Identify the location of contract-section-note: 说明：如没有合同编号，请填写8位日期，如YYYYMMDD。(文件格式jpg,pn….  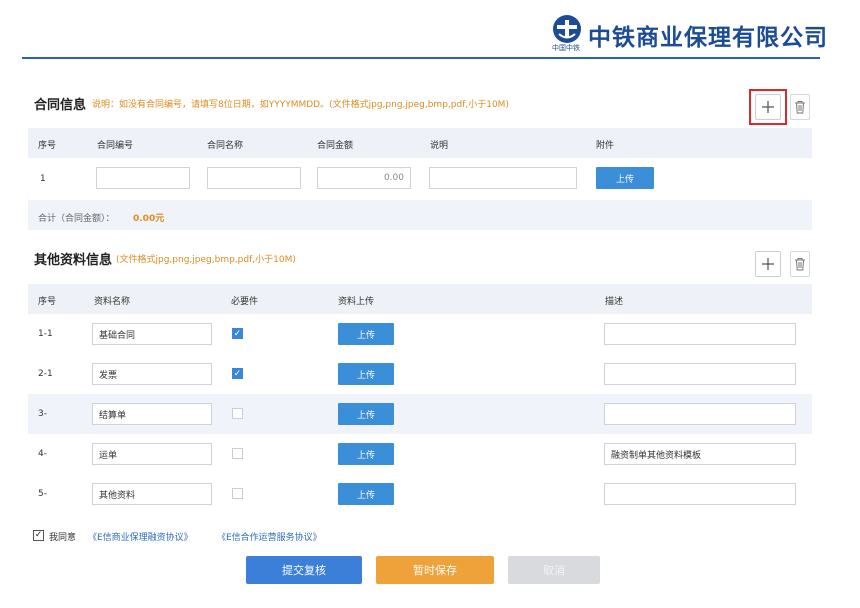
(300, 105).